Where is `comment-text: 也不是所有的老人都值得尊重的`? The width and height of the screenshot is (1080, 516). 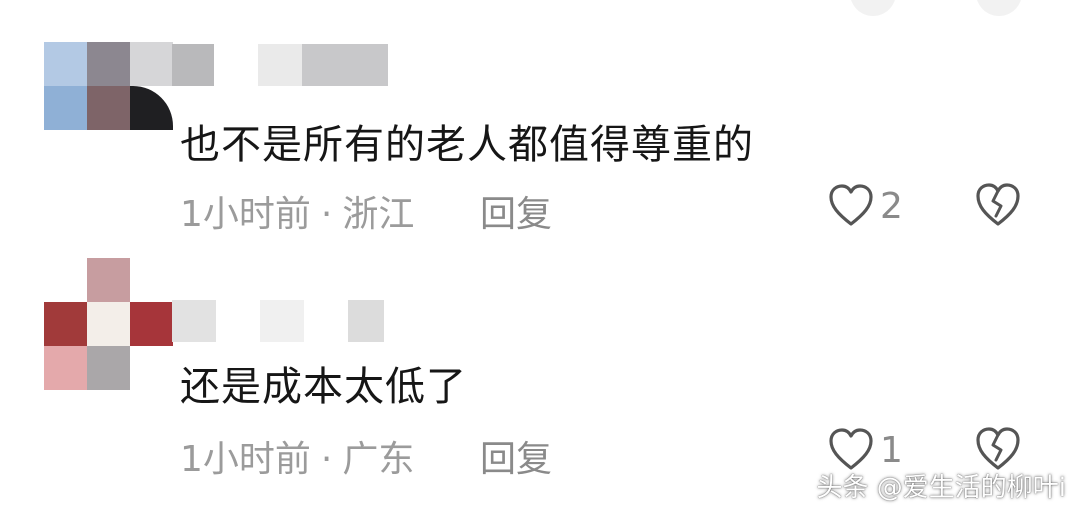 comment-text: 也不是所有的老人都值得尊重的 is located at coordinates (467, 145).